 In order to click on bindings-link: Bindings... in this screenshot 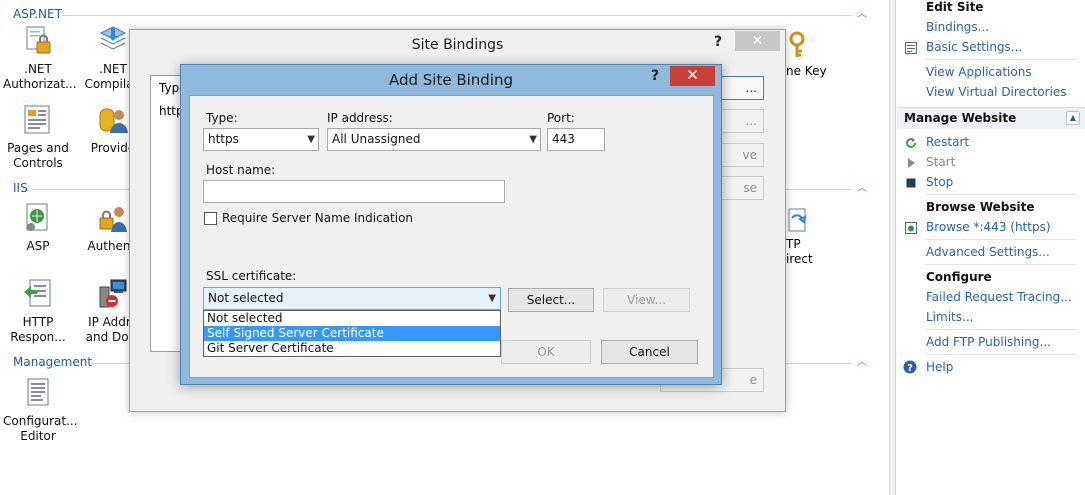, I will do `click(957, 27)`.